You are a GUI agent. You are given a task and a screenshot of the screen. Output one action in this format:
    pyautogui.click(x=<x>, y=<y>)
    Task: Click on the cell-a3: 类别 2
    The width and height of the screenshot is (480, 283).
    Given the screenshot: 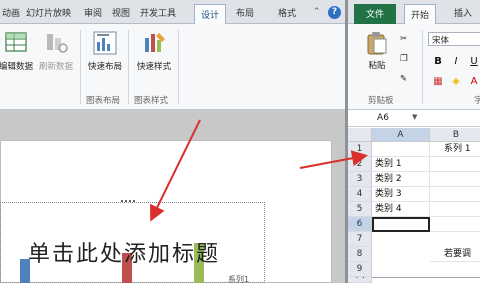 What is the action you would take?
    pyautogui.click(x=401, y=179)
    